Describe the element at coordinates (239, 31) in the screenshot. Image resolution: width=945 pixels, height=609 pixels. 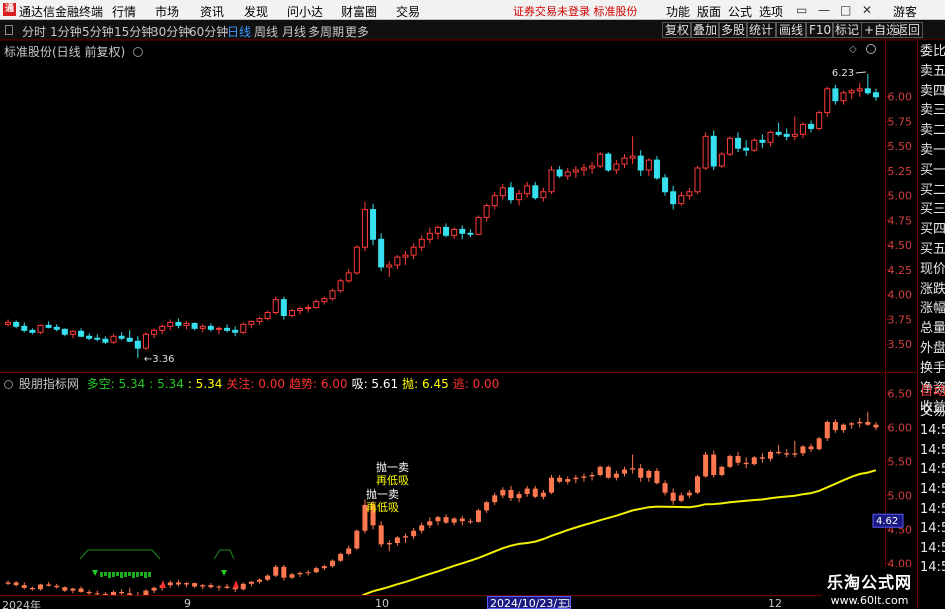
I see `period-daily: 日线` at that location.